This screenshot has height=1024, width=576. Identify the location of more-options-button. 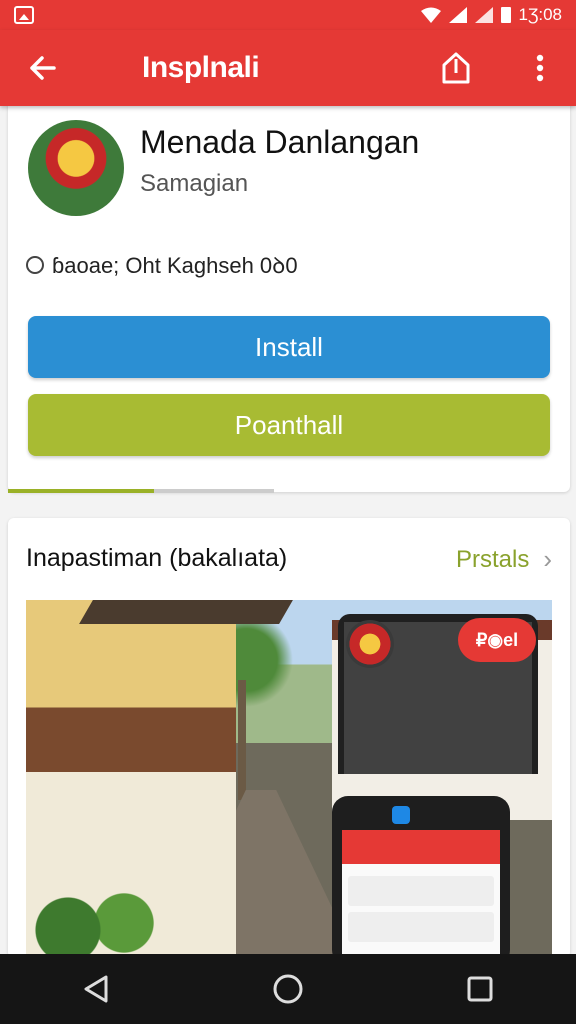
(540, 68).